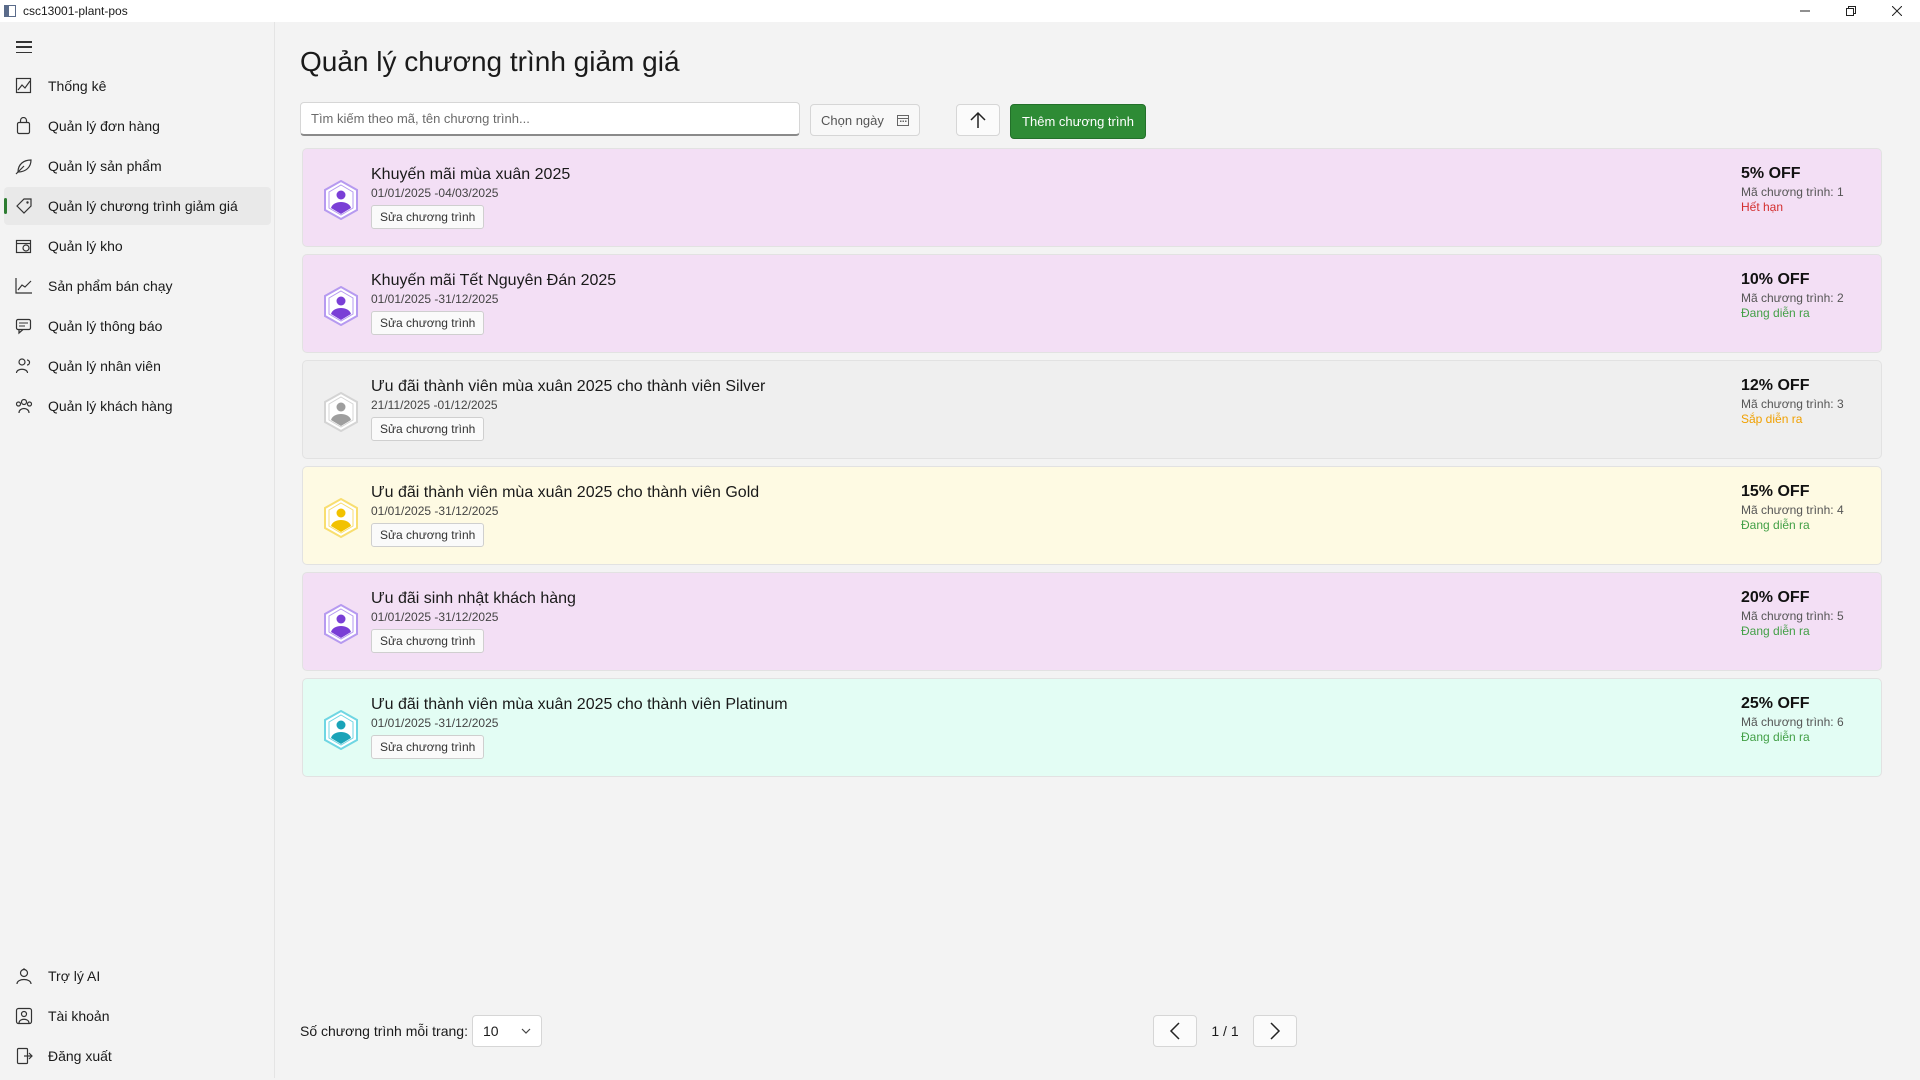 The image size is (1920, 1080). I want to click on restore-button, so click(1851, 11).